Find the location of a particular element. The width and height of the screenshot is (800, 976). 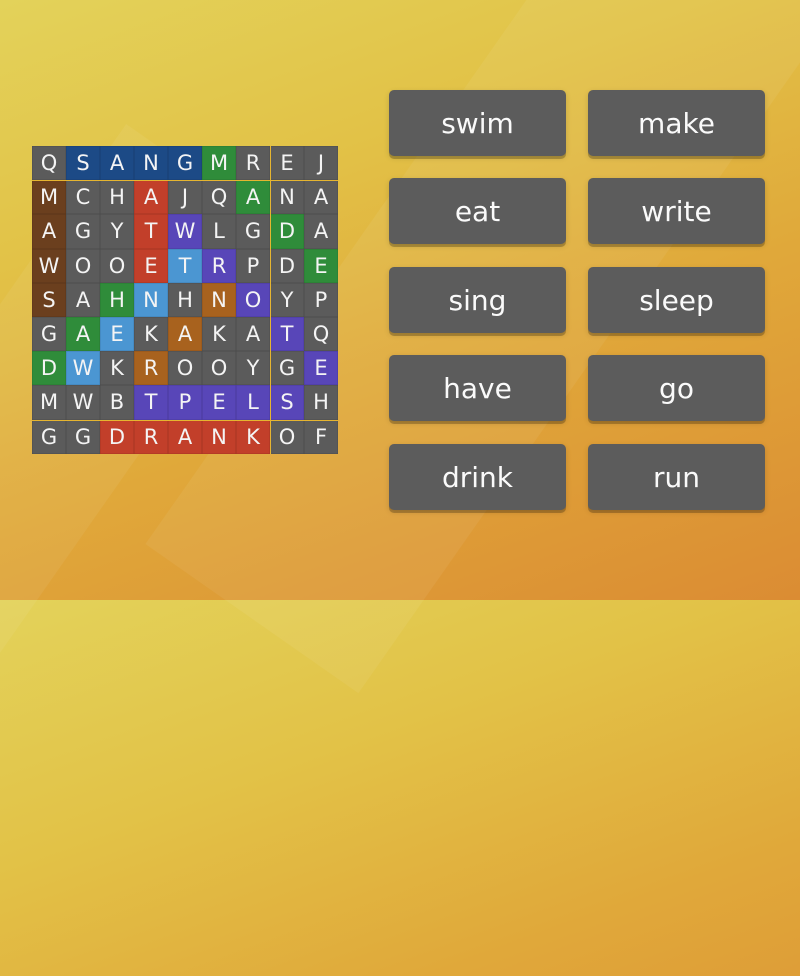

word-button-have: have is located at coordinates (477, 388).